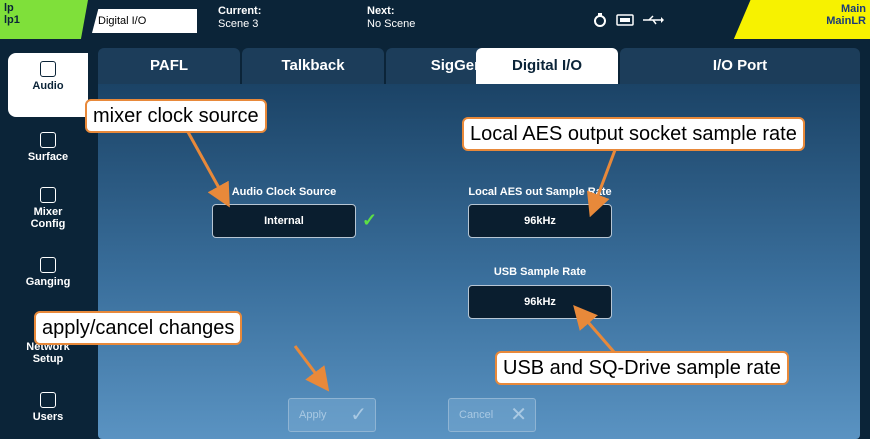 The image size is (870, 439). Describe the element at coordinates (370, 220) in the screenshot. I see `check-icon: ✓` at that location.